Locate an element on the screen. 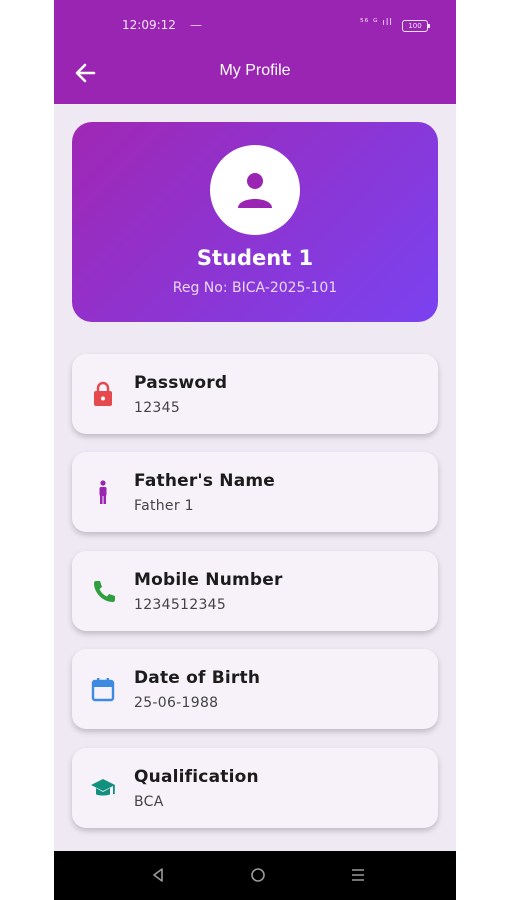 The height and width of the screenshot is (900, 506). field-card-date-of-birth: Date of Birth 25-06-1988 is located at coordinates (255, 689).